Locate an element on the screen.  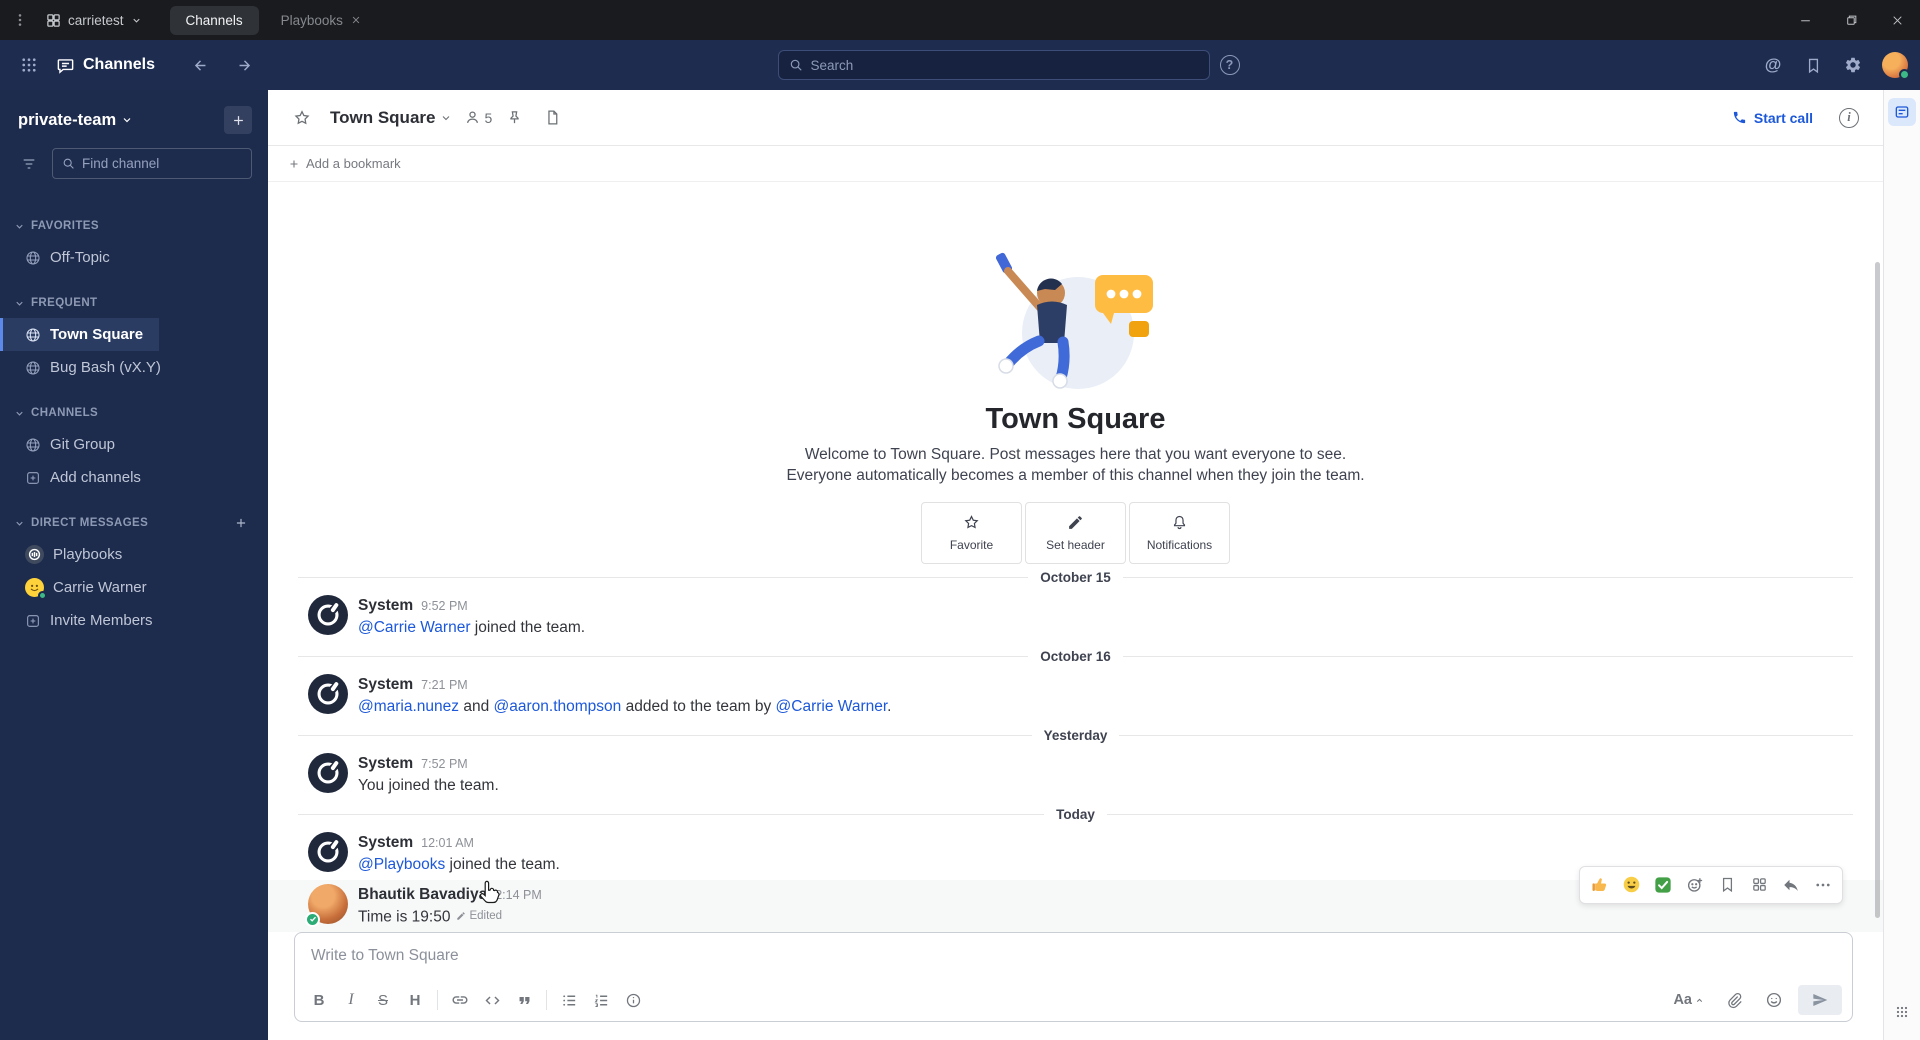
message-actions-grid-icon is located at coordinates (1759, 885).